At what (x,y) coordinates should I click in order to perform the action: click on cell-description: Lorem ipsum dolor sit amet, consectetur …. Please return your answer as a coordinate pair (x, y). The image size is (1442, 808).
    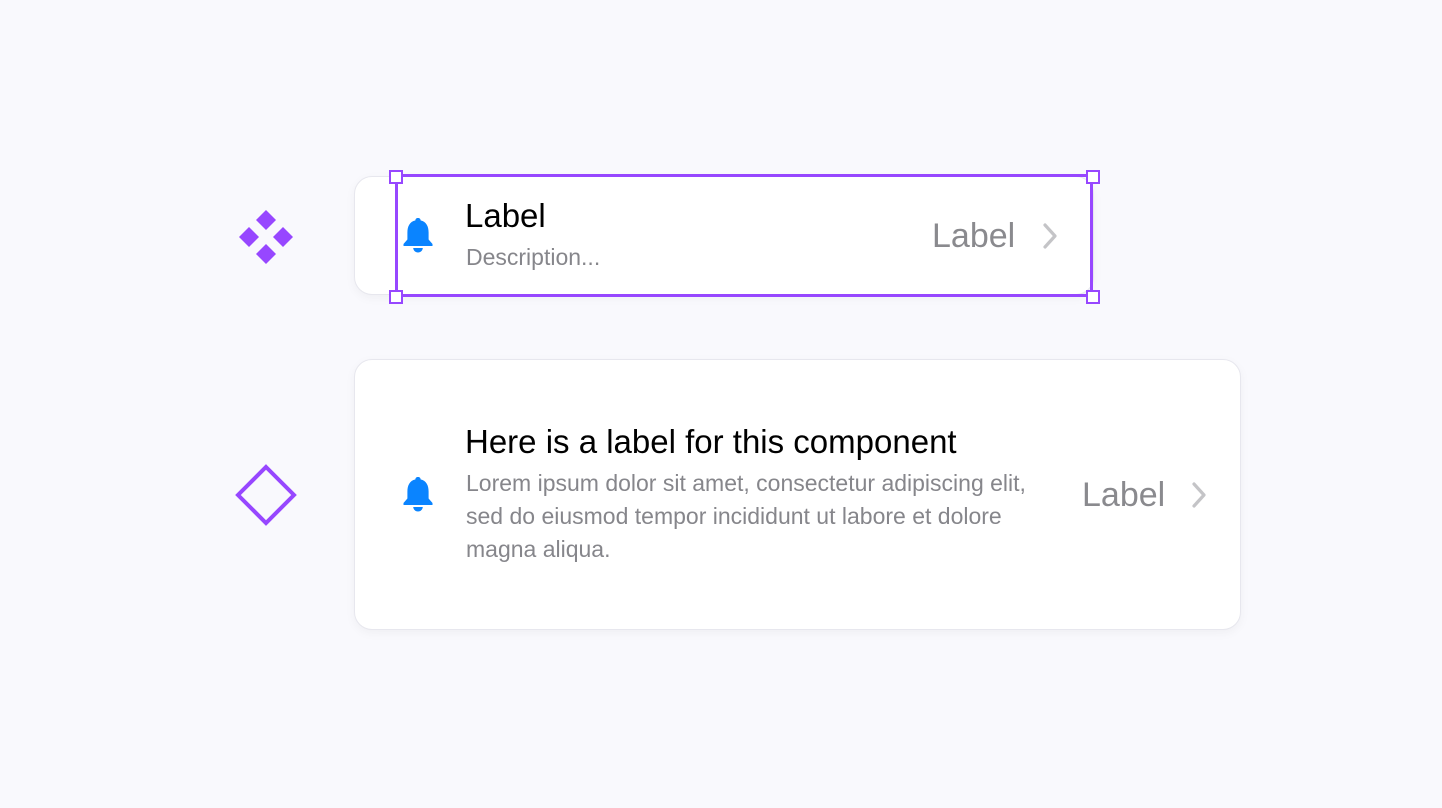
    Looking at the image, I should click on (746, 516).